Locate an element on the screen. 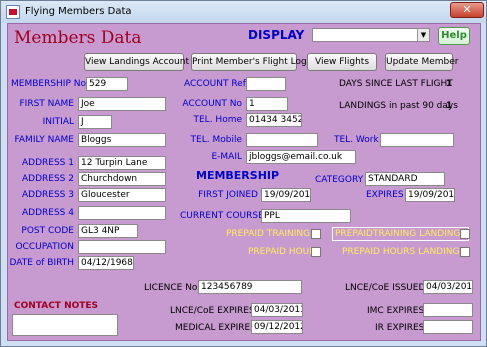 This screenshot has height=347, width=487. licence-no-label: LICENCE No. is located at coordinates (172, 288).